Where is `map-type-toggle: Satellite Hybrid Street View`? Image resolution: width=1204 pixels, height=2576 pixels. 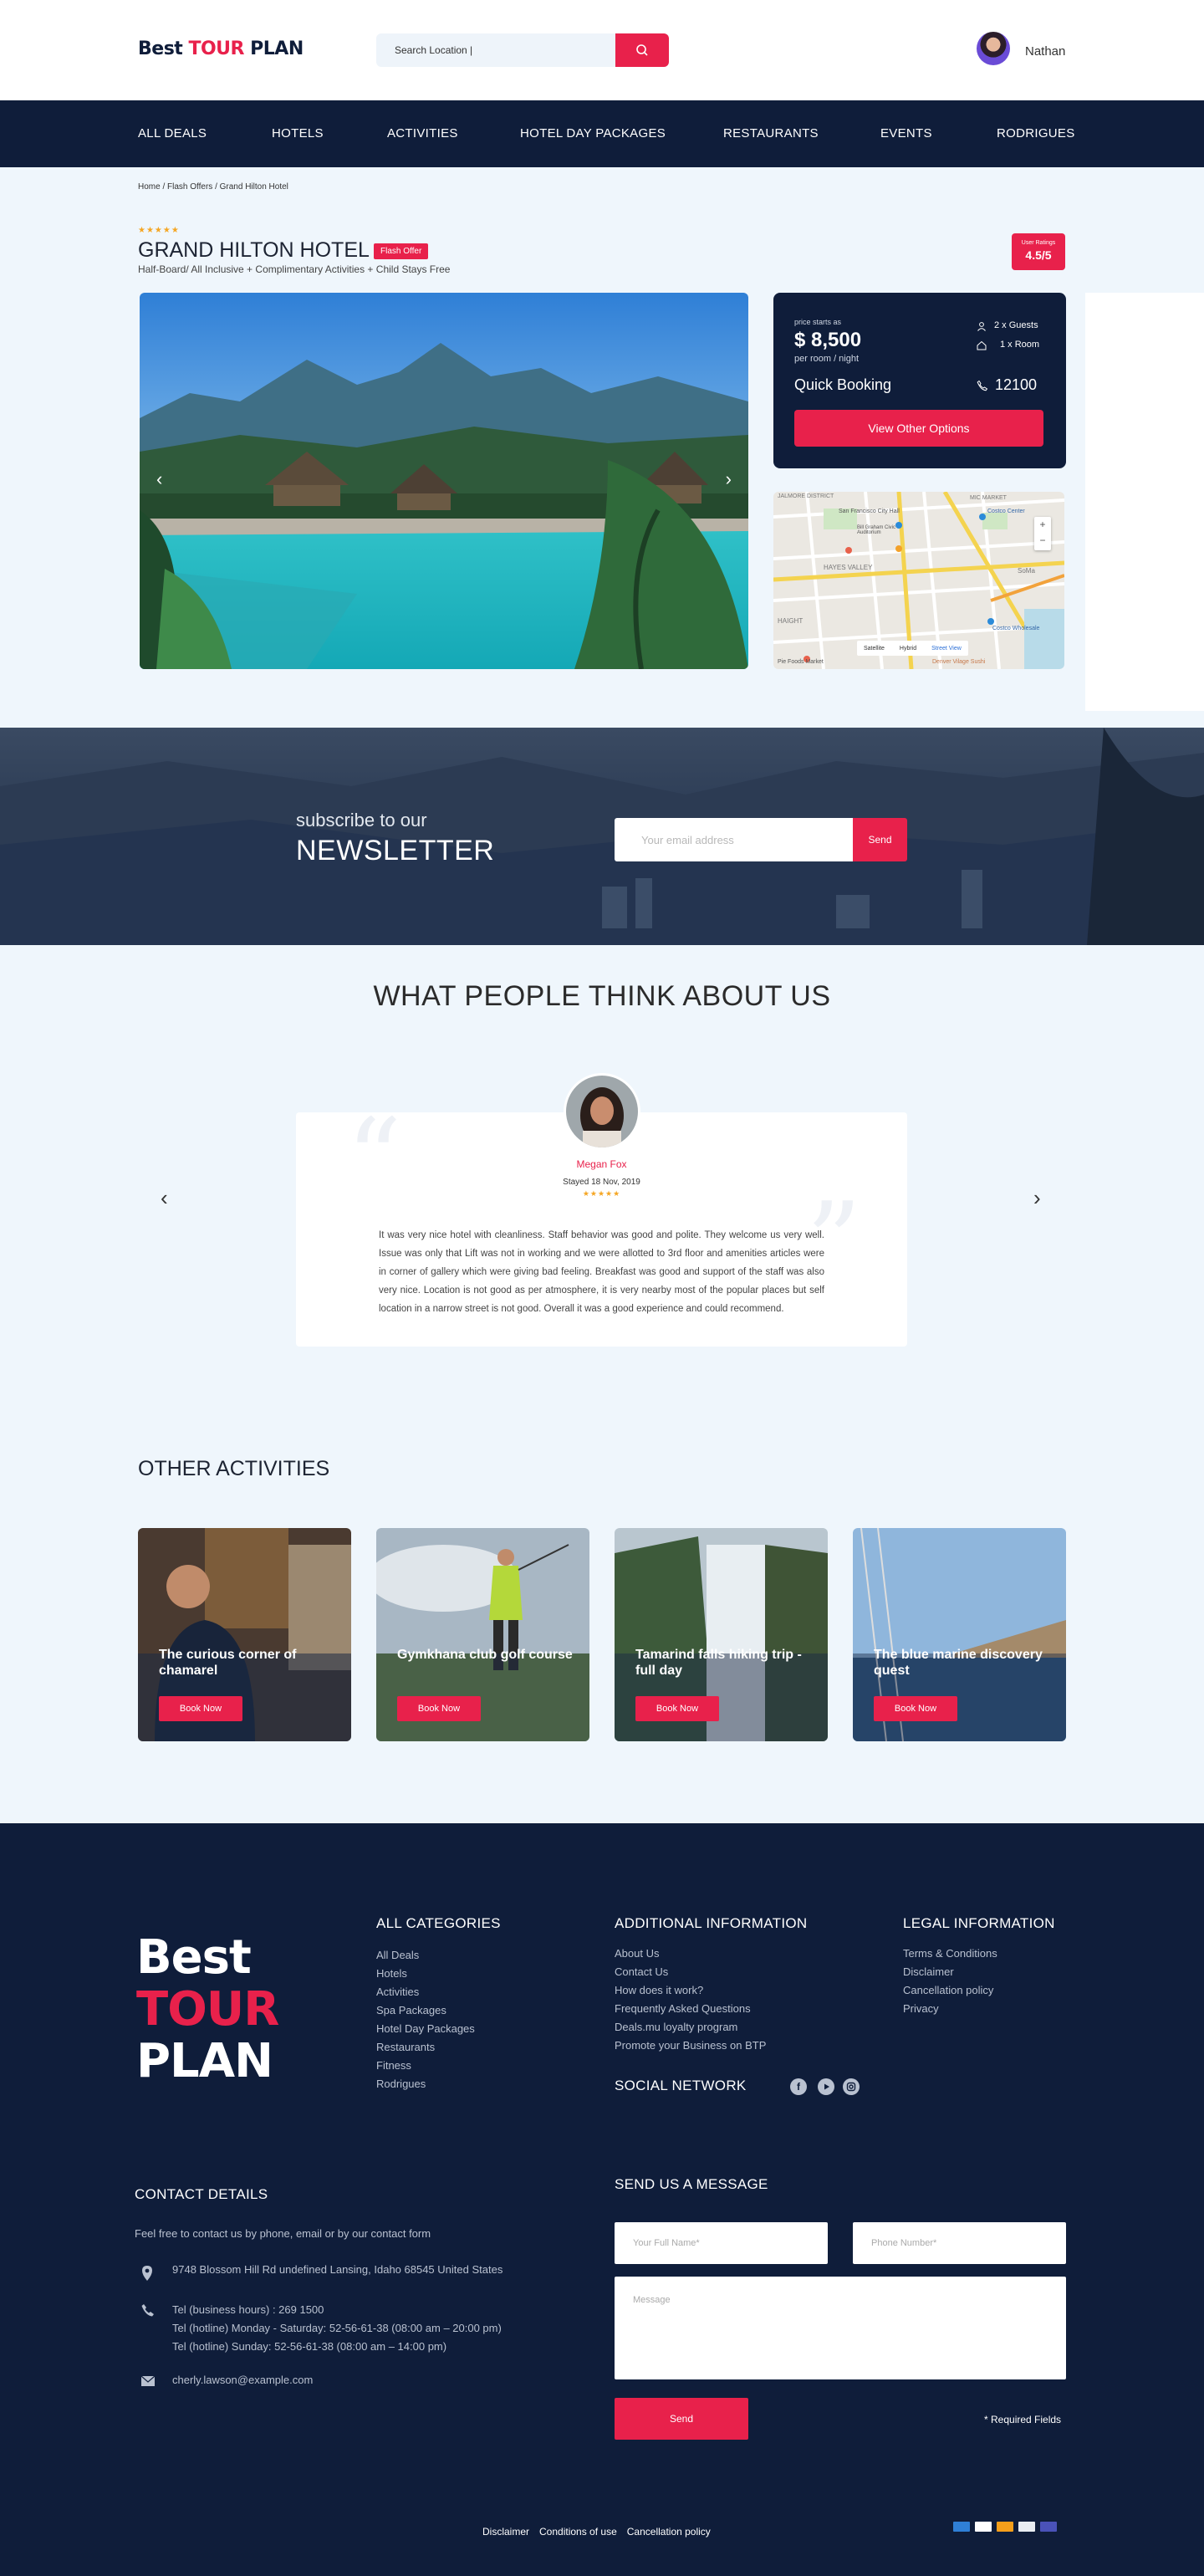
map-type-toggle: Satellite Hybrid Street View is located at coordinates (913, 648).